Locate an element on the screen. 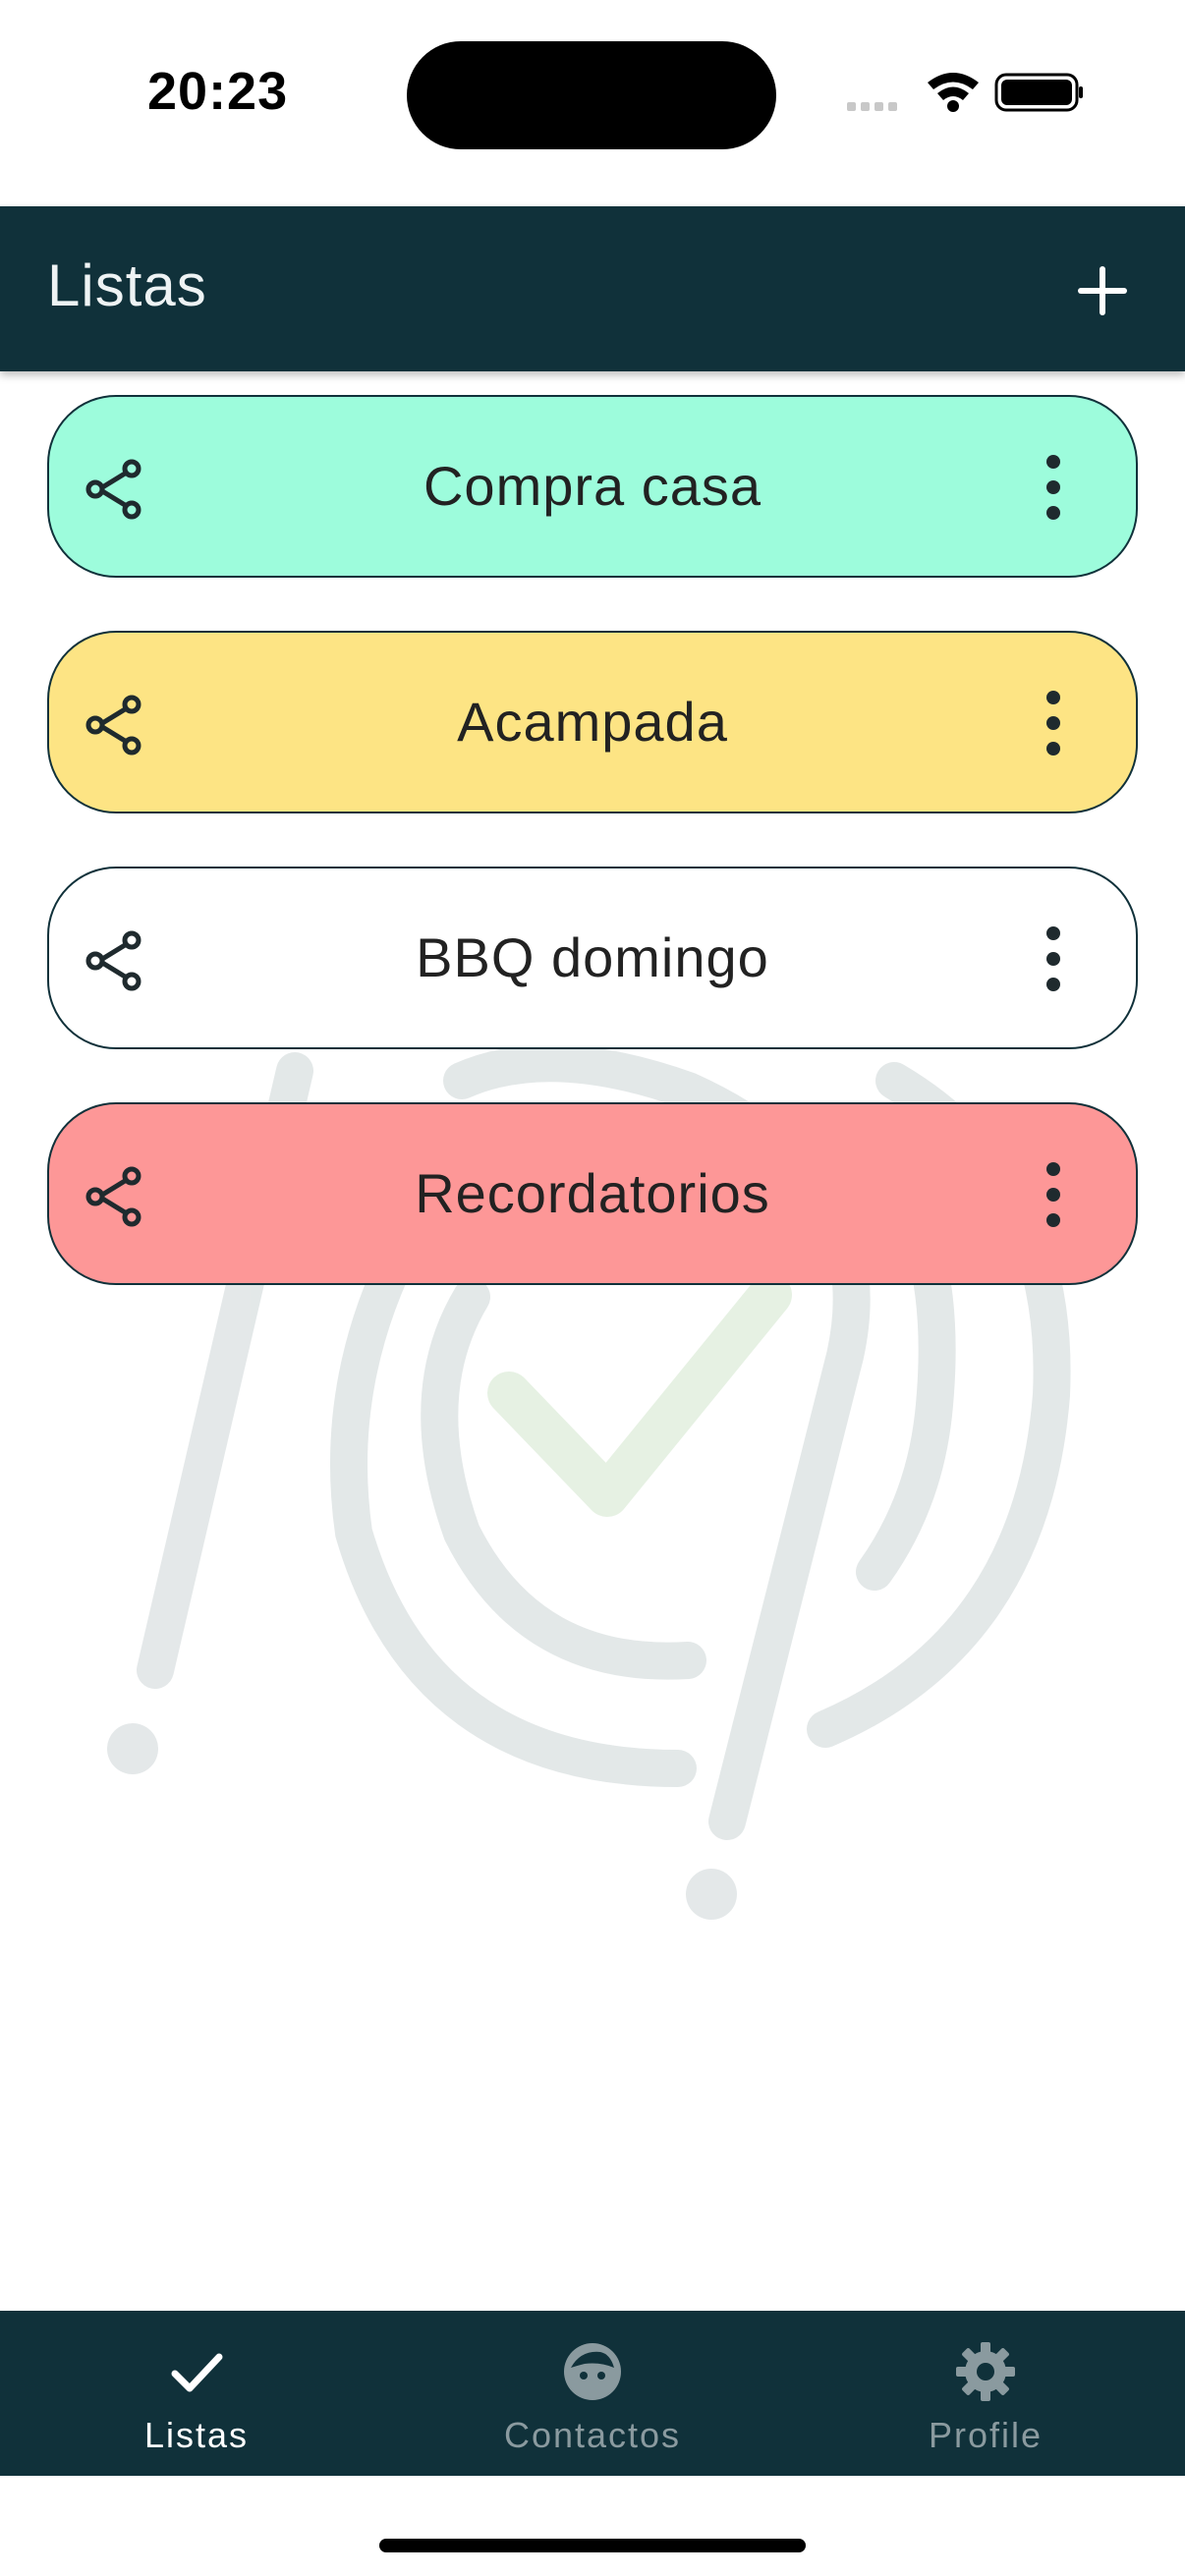 The image size is (1185, 2576). check-icon is located at coordinates (197, 2372).